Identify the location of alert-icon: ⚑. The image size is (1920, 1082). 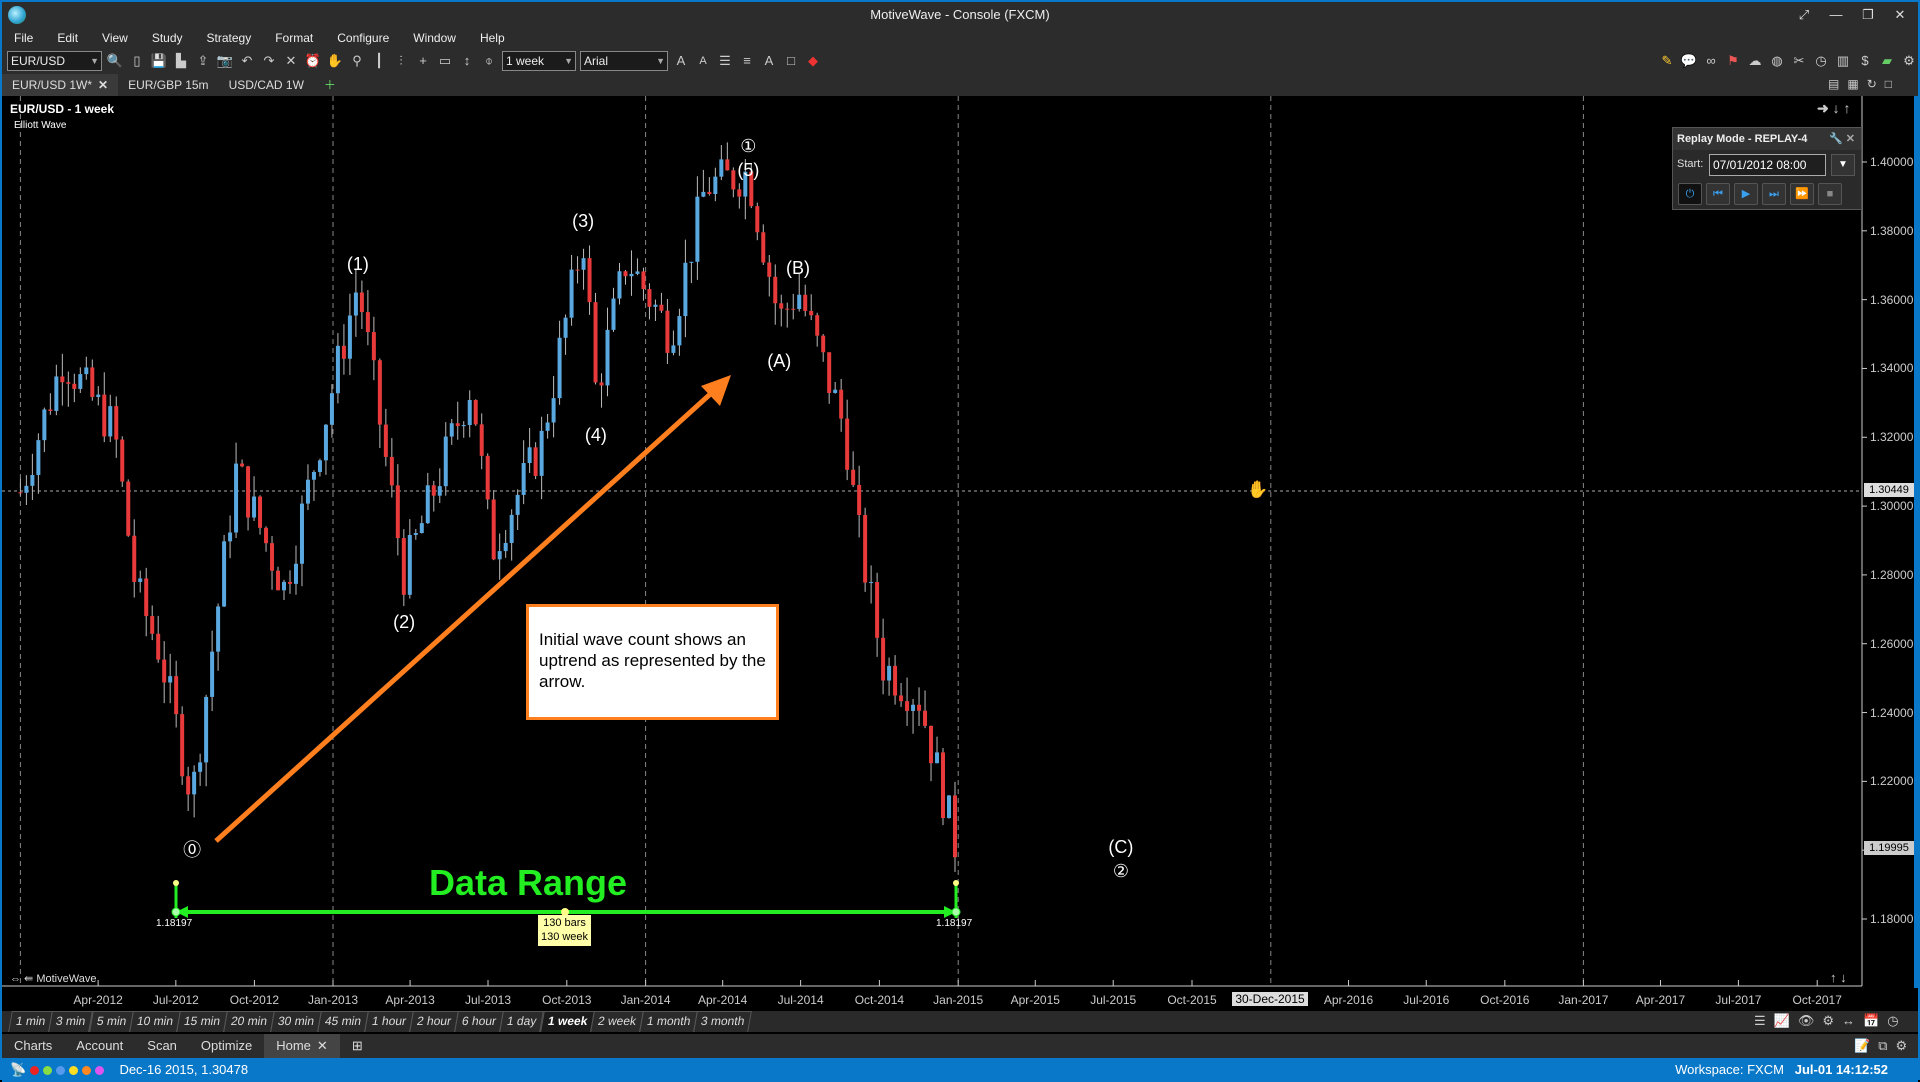
(1733, 61).